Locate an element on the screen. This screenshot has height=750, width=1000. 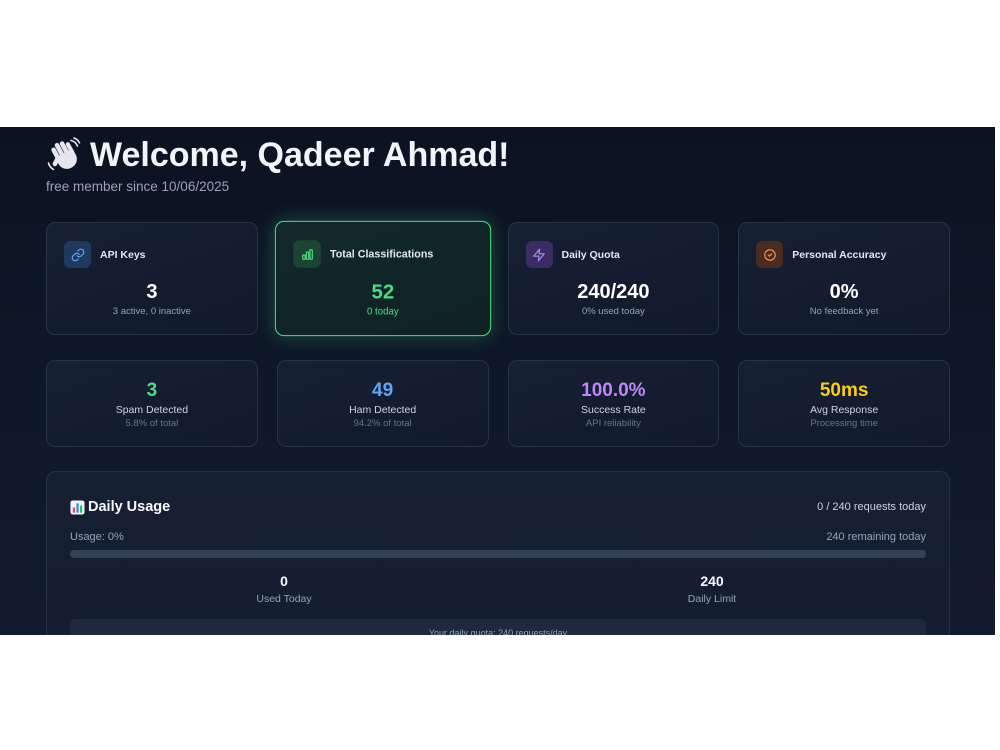
usage-percent-label: Usage: 0% is located at coordinates (97, 537).